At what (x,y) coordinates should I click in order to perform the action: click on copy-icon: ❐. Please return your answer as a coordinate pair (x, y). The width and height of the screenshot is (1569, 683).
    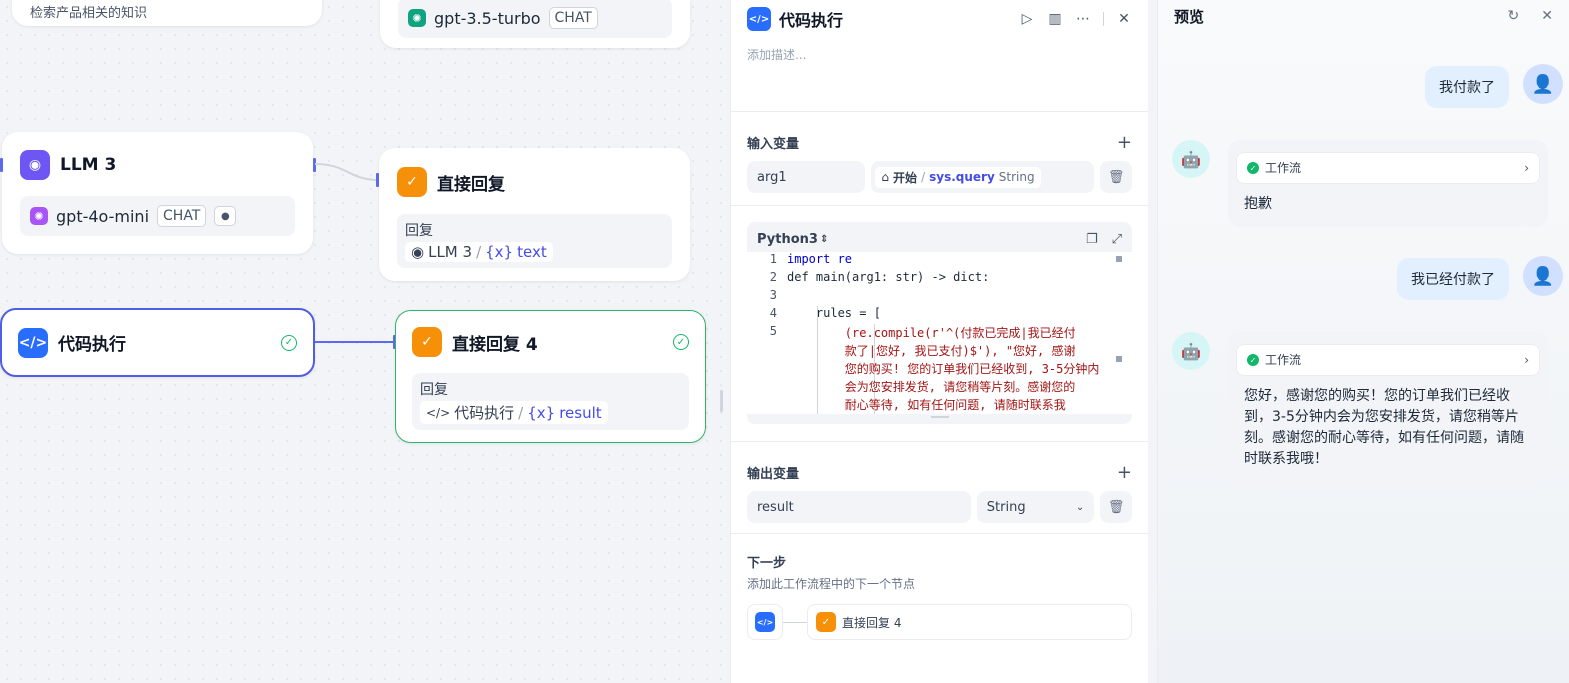
    Looking at the image, I should click on (1092, 239).